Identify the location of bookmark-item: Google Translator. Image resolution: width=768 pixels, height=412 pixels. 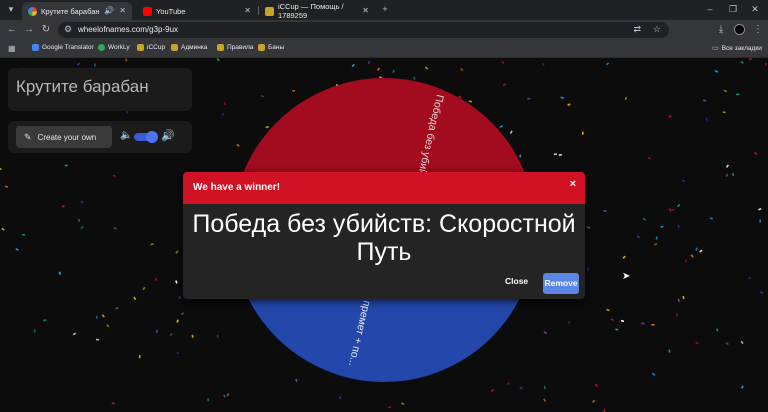
(63, 47).